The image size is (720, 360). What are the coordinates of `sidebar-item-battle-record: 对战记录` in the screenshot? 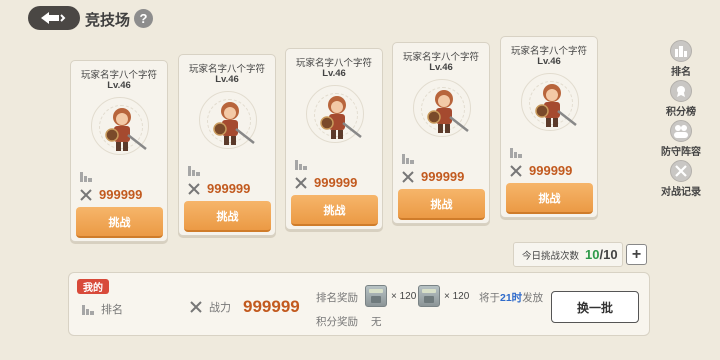 It's located at (681, 179).